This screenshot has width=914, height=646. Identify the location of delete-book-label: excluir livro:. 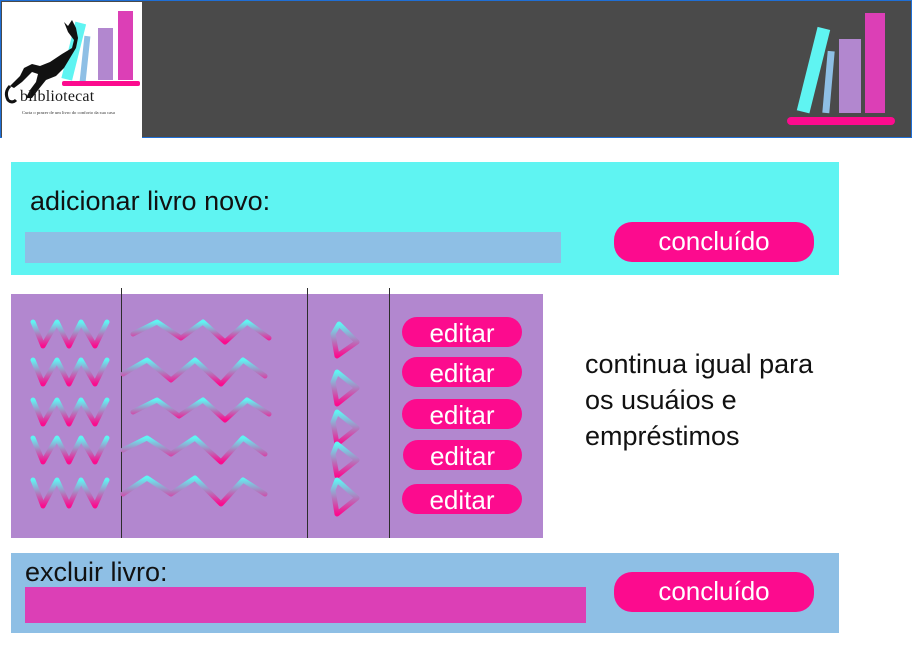
(96, 572).